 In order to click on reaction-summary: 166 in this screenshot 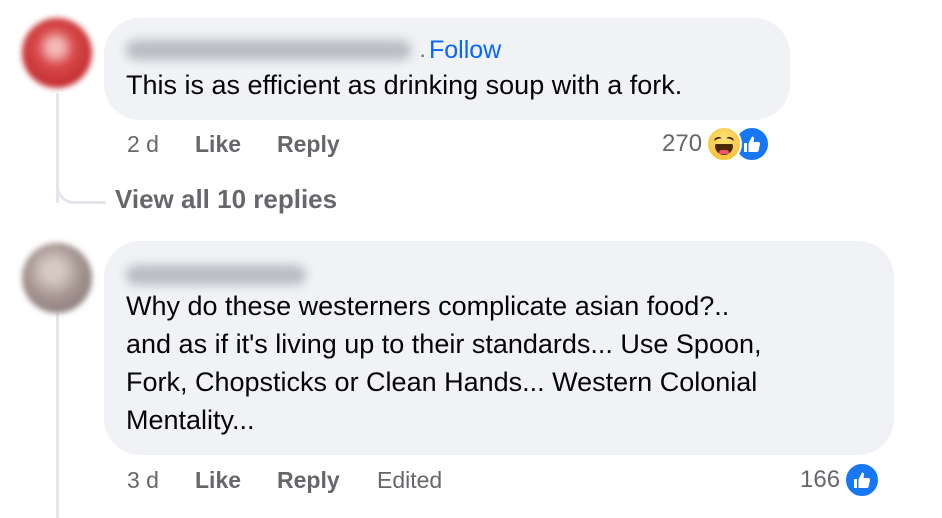, I will do `click(840, 480)`.